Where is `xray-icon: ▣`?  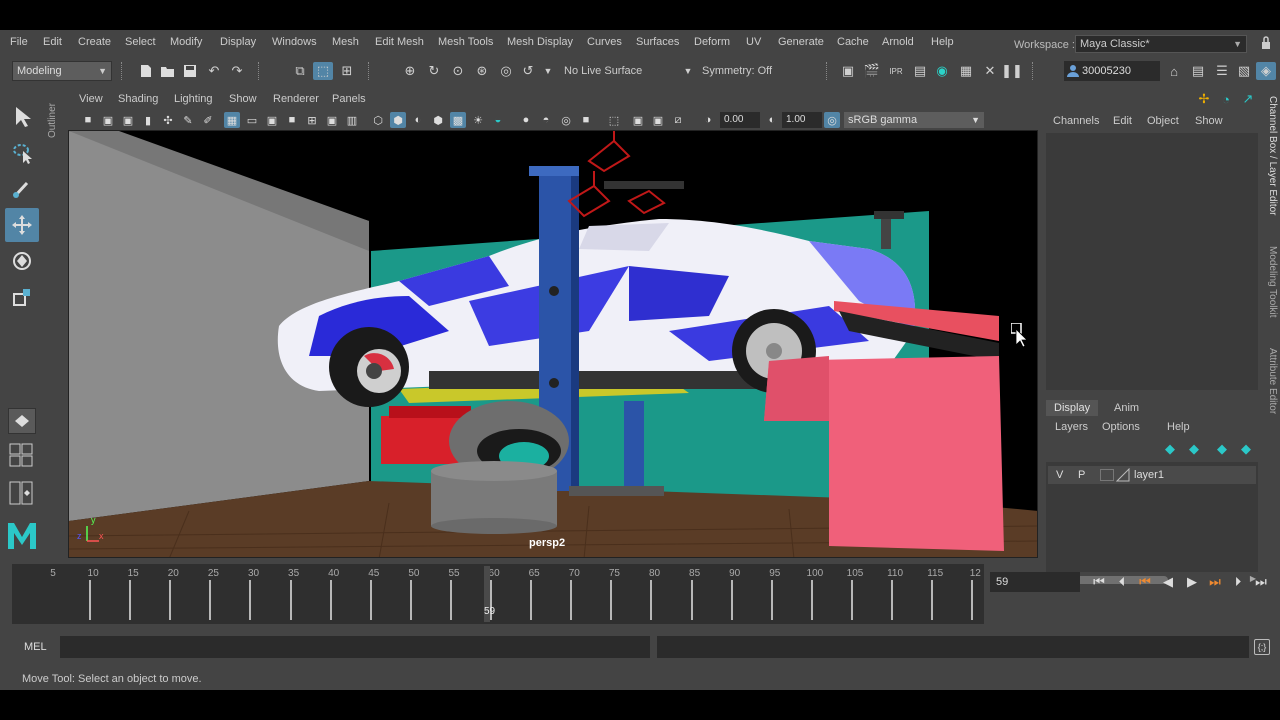
xray-icon: ▣ is located at coordinates (638, 120).